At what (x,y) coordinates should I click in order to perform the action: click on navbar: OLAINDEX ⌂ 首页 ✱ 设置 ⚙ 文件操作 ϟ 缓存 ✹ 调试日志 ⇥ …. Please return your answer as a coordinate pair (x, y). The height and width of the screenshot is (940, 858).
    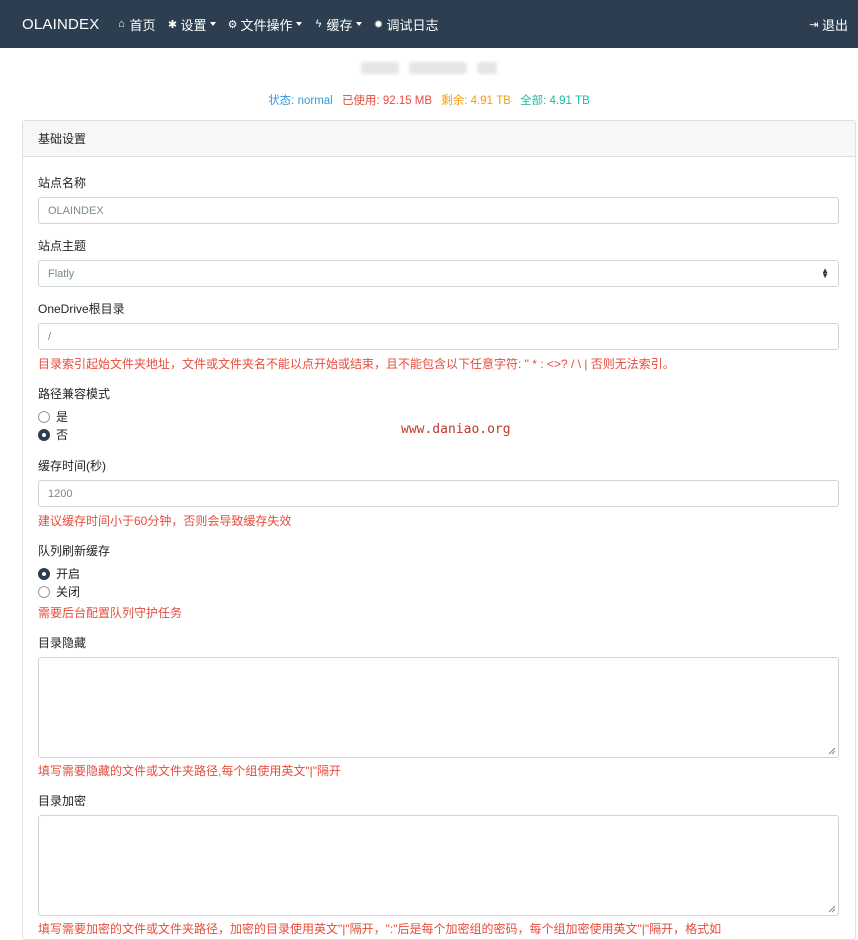
    Looking at the image, I should click on (429, 24).